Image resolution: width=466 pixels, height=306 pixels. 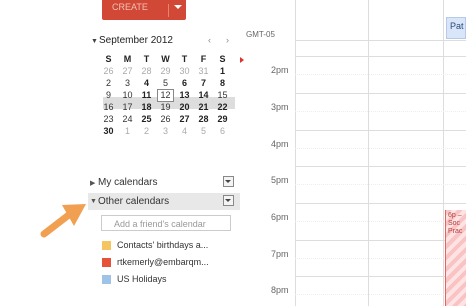 What do you see at coordinates (222, 107) in the screenshot?
I see `day-cell: 22` at bounding box center [222, 107].